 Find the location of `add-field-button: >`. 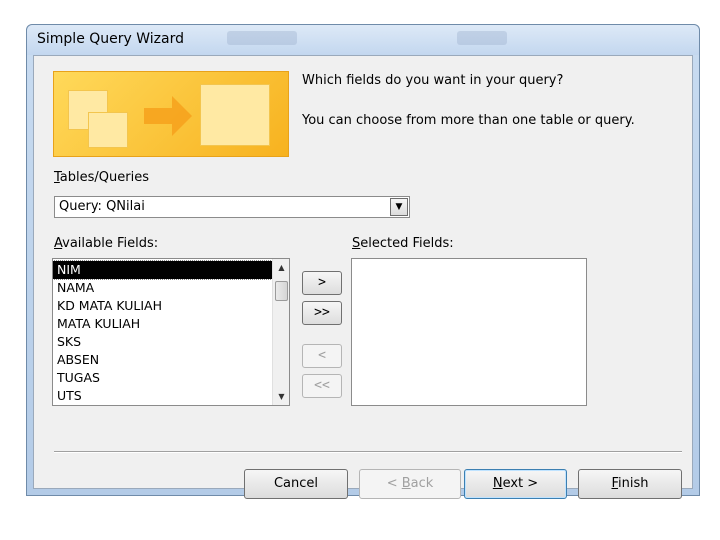

add-field-button: > is located at coordinates (322, 283).